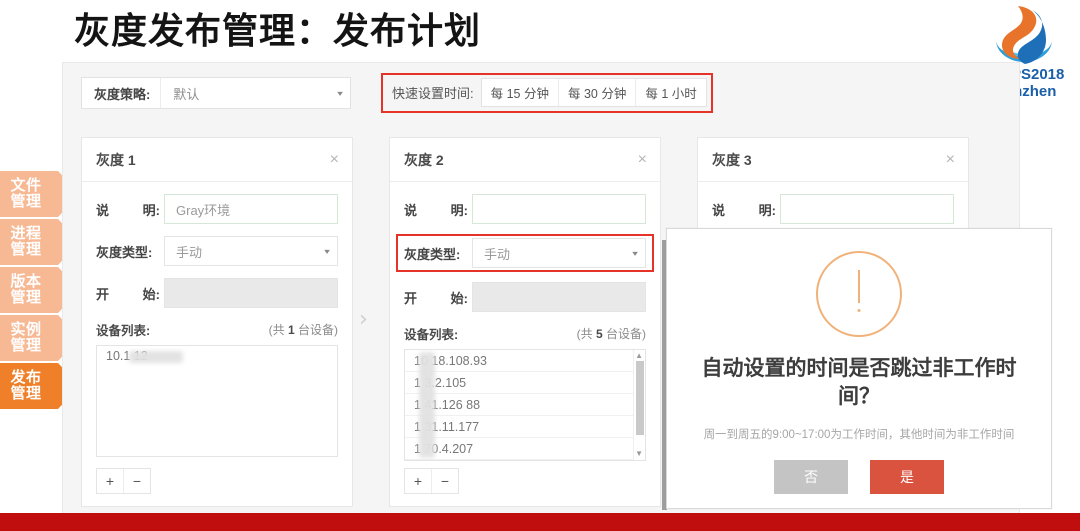 The height and width of the screenshot is (531, 1080). I want to click on gray-strategy-label: 灰度策略:, so click(122, 94).